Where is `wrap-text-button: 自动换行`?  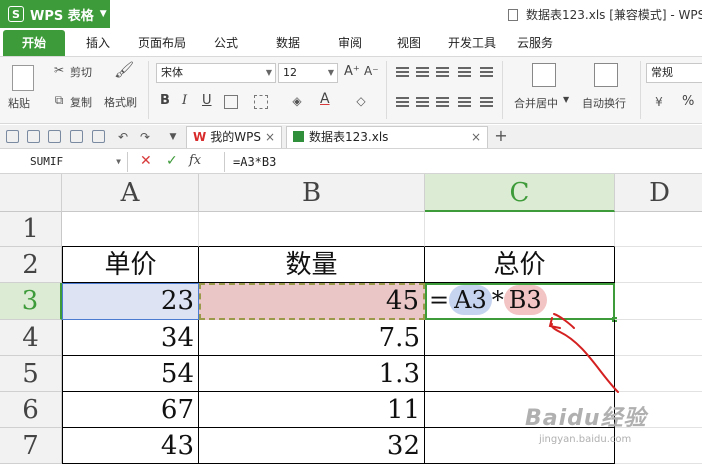
wrap-text-button: 自动换行 is located at coordinates (604, 103).